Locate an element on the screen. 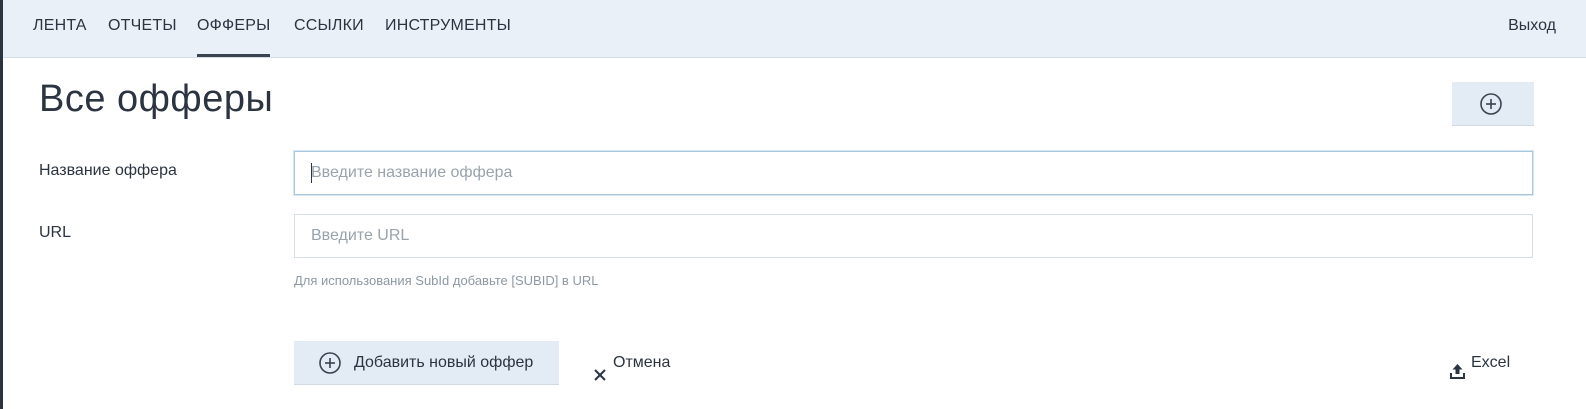 This screenshot has width=1586, height=409. nav-item-feed: ЛЕНТА is located at coordinates (60, 28).